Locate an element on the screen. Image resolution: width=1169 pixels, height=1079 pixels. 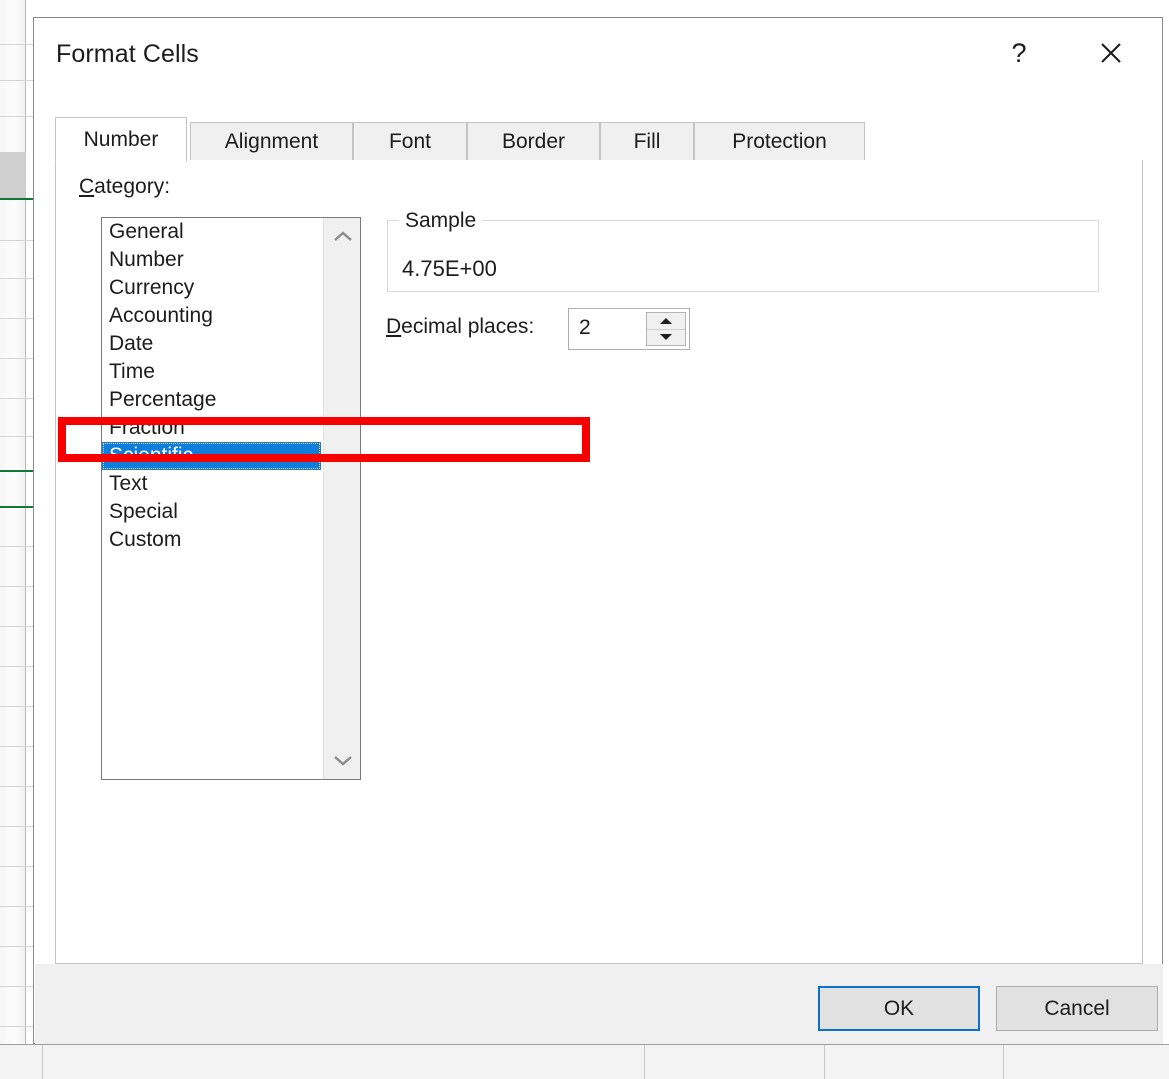
grid-bottom-strip is located at coordinates (584, 1061).